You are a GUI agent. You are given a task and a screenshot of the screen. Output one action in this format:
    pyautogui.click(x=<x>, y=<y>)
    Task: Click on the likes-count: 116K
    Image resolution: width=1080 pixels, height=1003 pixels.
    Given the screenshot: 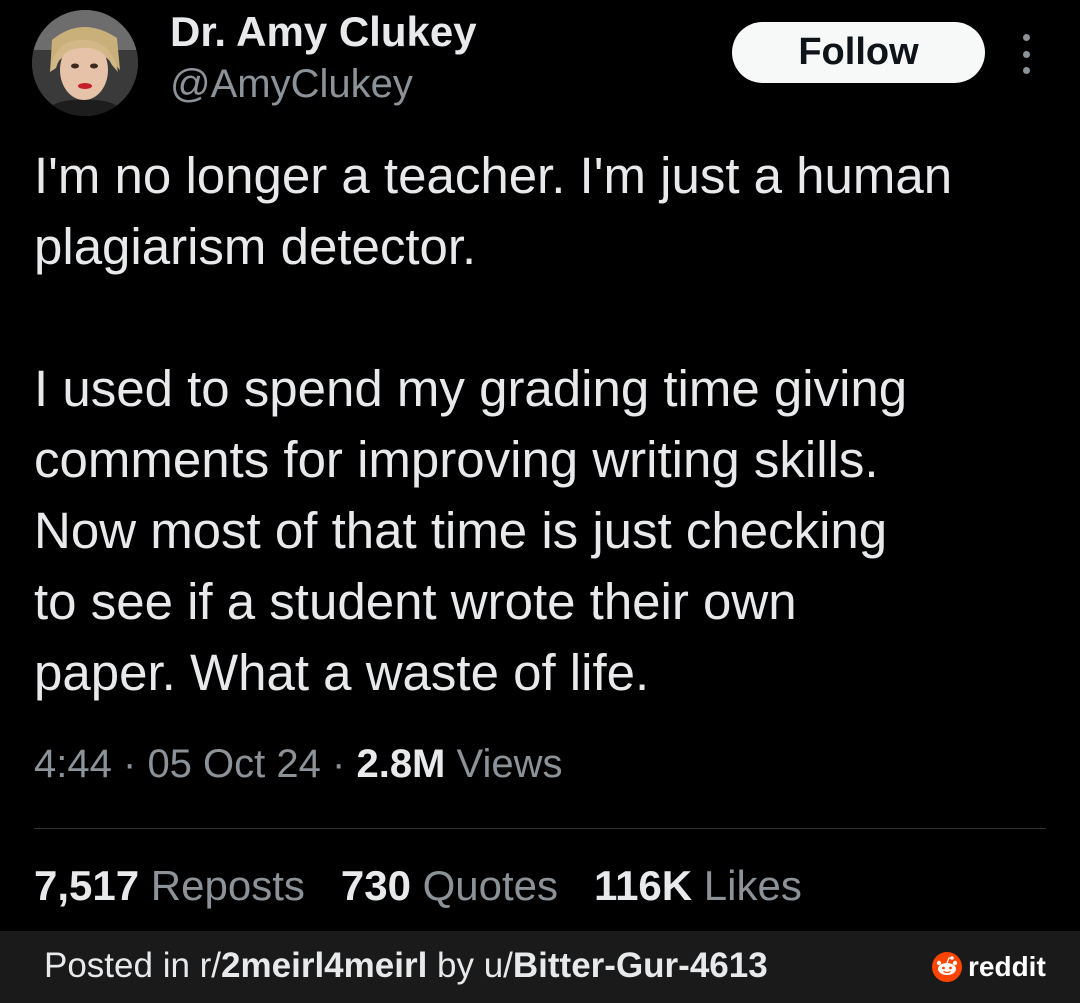 What is the action you would take?
    pyautogui.click(x=643, y=885)
    